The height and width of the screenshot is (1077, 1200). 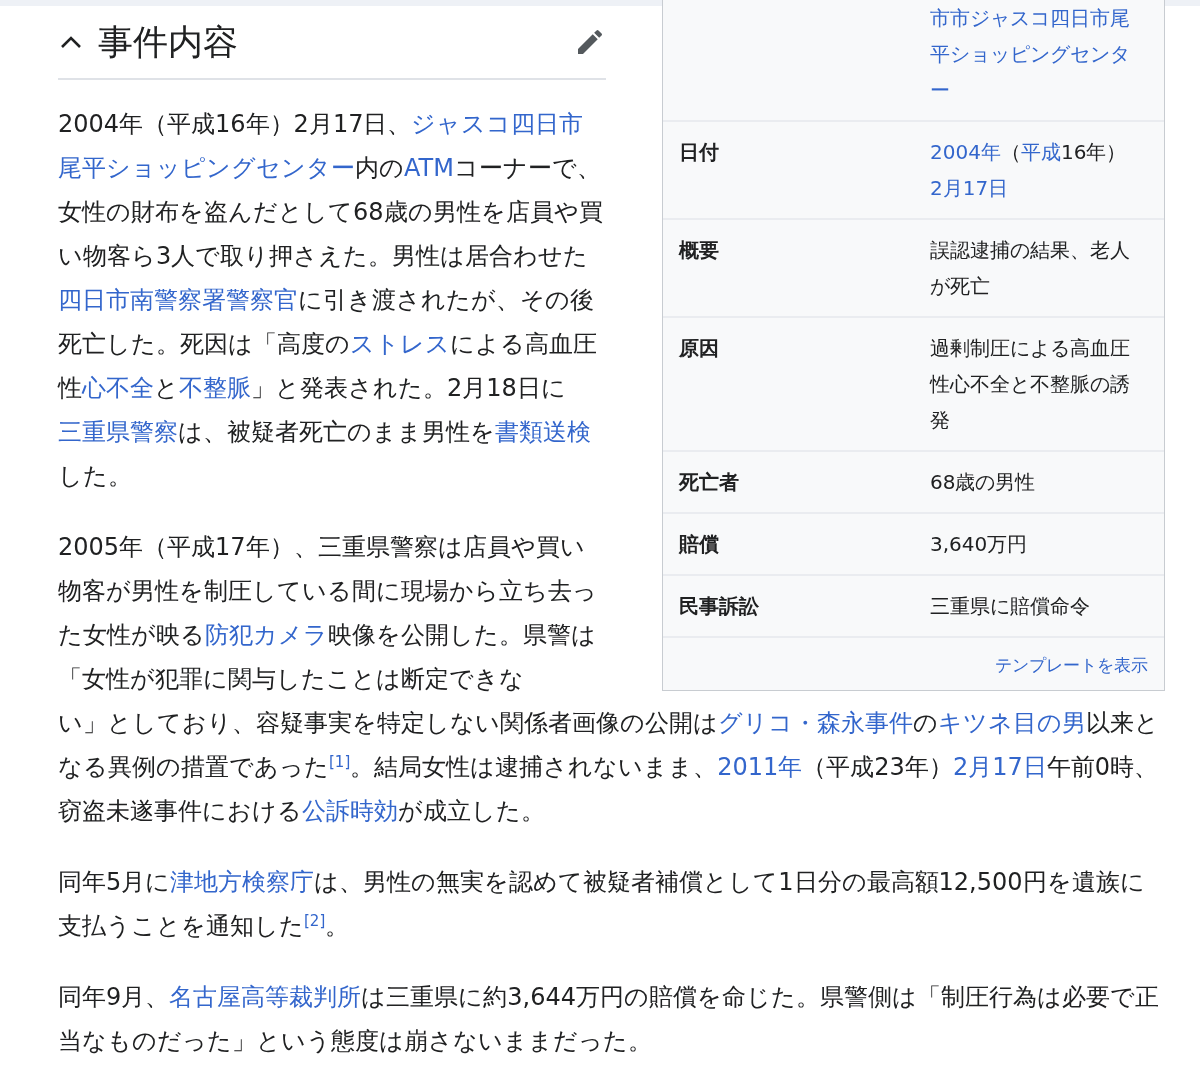 What do you see at coordinates (1093, 152) in the screenshot?
I see `infobox-value: 16年）` at bounding box center [1093, 152].